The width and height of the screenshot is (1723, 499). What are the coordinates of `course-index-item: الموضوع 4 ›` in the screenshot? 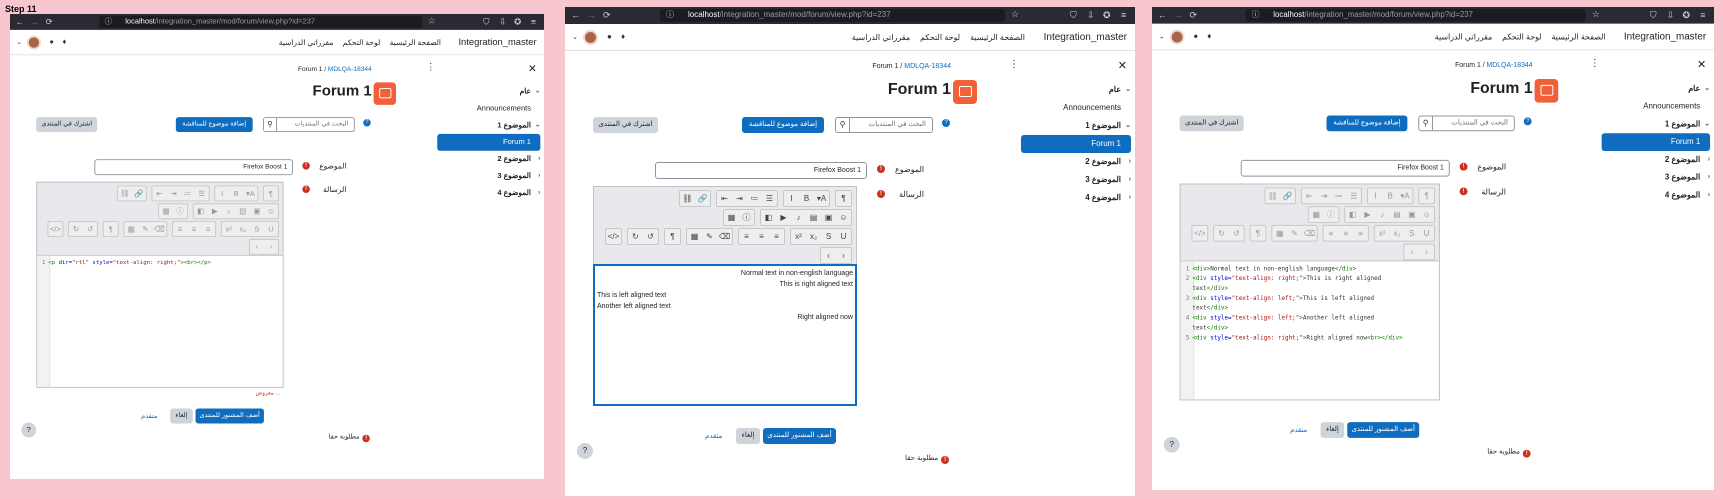 It's located at (489, 193).